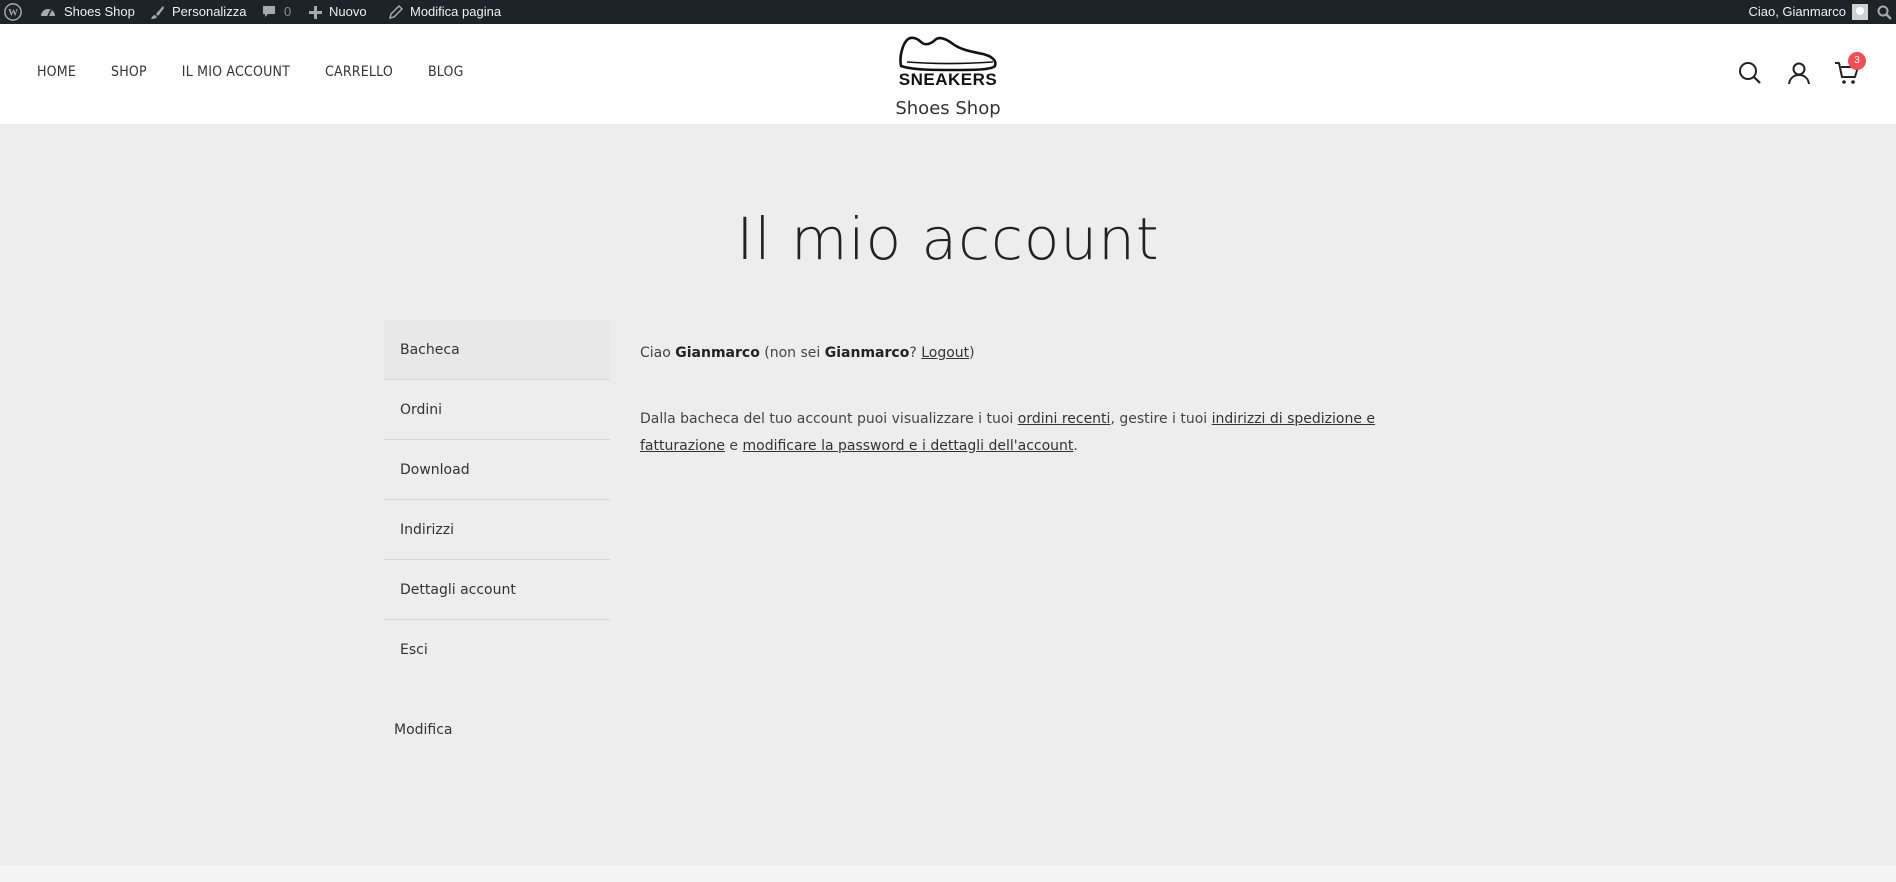 Image resolution: width=1896 pixels, height=882 pixels. What do you see at coordinates (446, 72) in the screenshot?
I see `nav-item-blog: BLOG` at bounding box center [446, 72].